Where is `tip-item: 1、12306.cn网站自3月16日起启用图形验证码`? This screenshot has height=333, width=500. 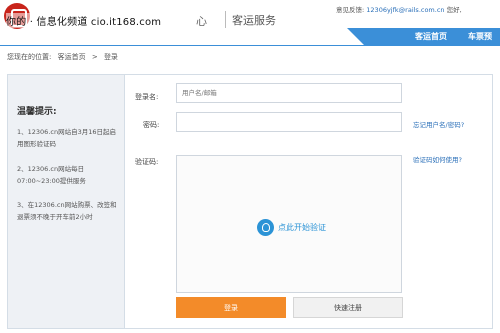
tip-item: 1、12306.cn网站自3月16日起启用图形验证码 is located at coordinates (66, 138).